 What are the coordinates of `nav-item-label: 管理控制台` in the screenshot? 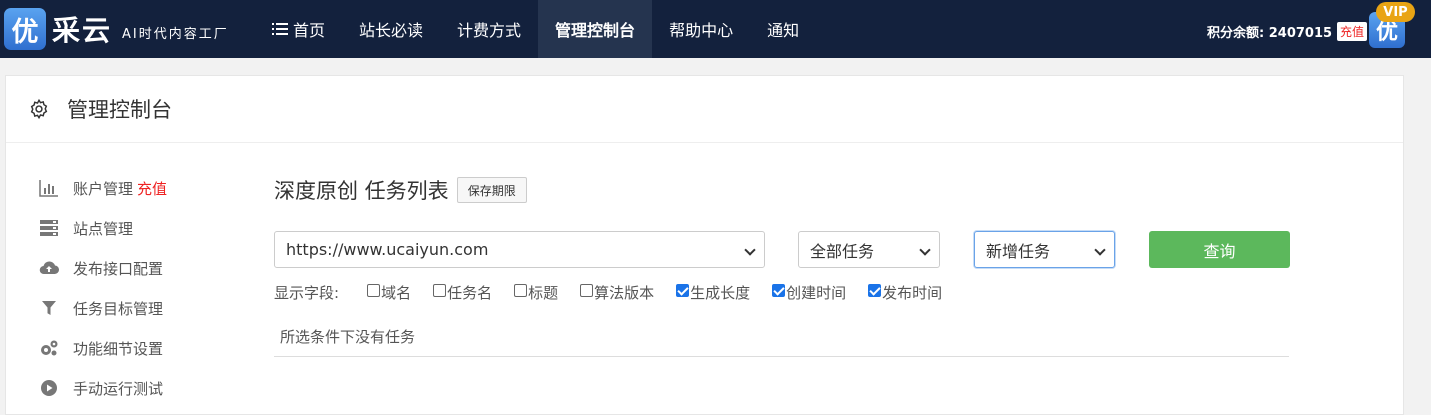 It's located at (595, 30).